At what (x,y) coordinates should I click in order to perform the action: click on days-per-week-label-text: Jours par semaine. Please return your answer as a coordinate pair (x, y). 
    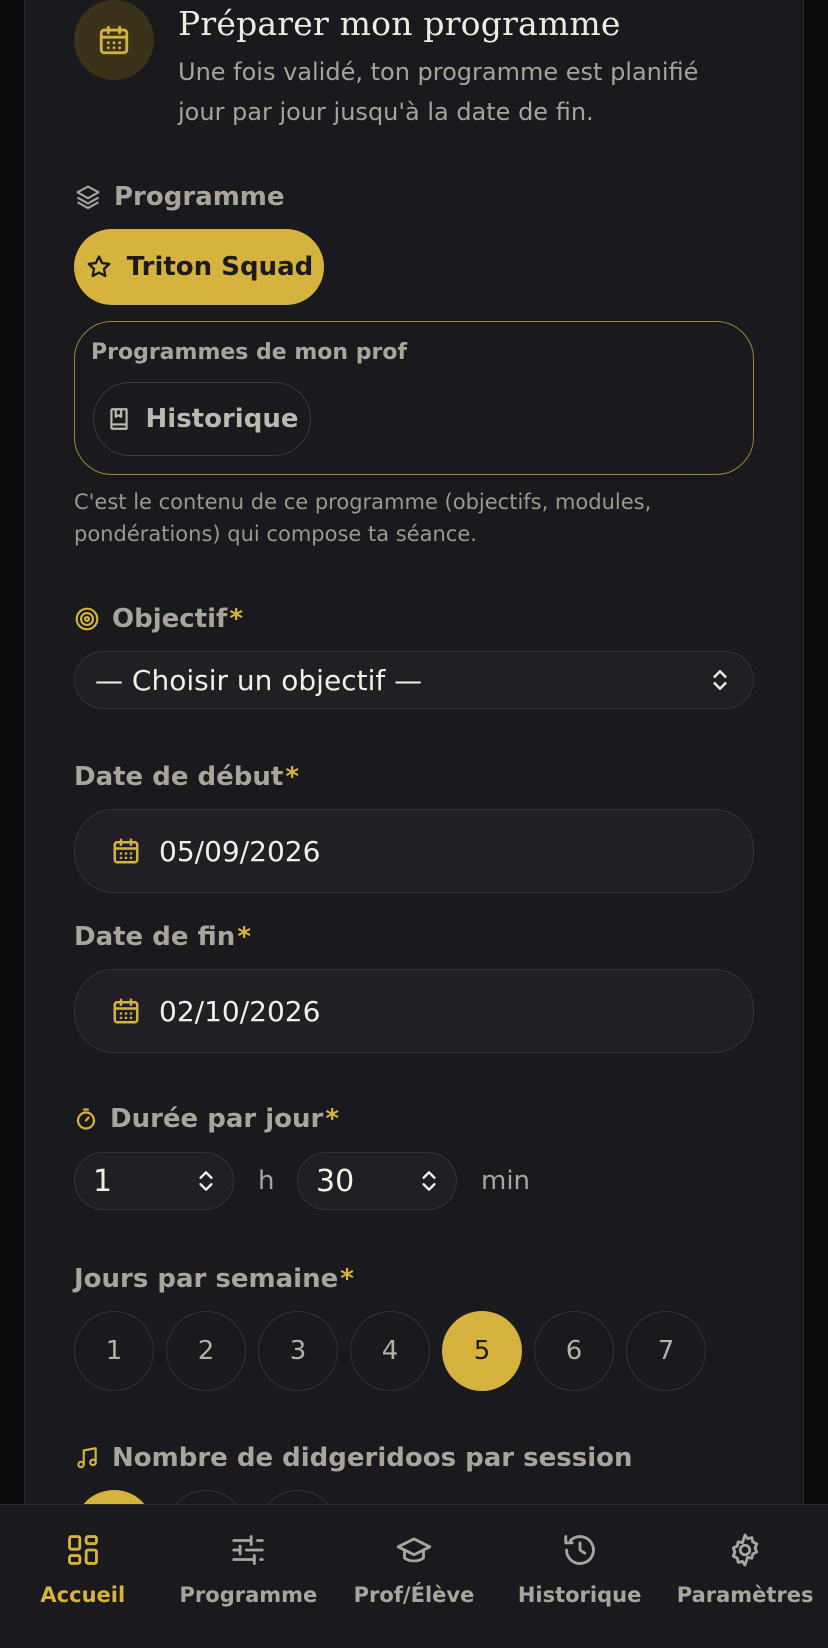
    Looking at the image, I should click on (206, 1279).